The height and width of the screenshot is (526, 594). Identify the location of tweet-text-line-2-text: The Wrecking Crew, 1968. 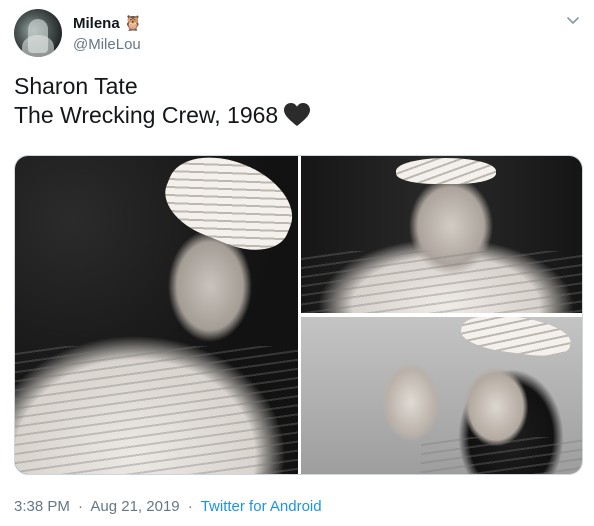
(146, 115).